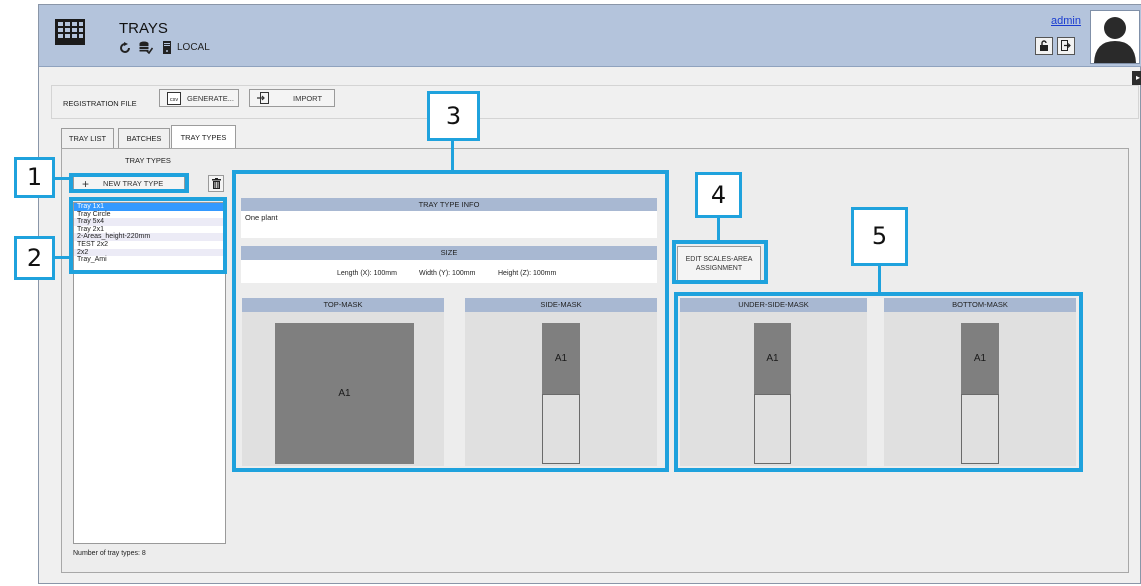 Image resolution: width=1141 pixels, height=586 pixels. I want to click on csv-icon-text: csv, so click(174, 100).